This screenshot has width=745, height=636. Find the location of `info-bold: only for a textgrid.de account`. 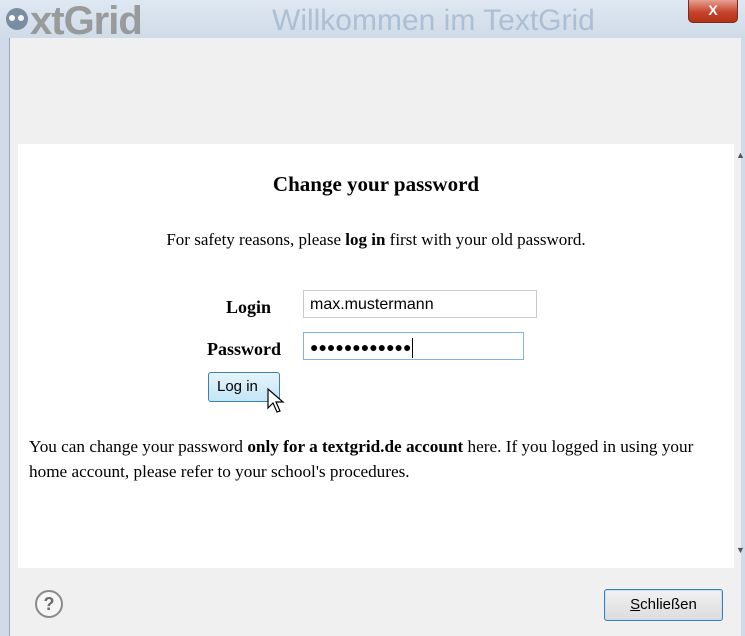

info-bold: only for a textgrid.de account is located at coordinates (355, 446).